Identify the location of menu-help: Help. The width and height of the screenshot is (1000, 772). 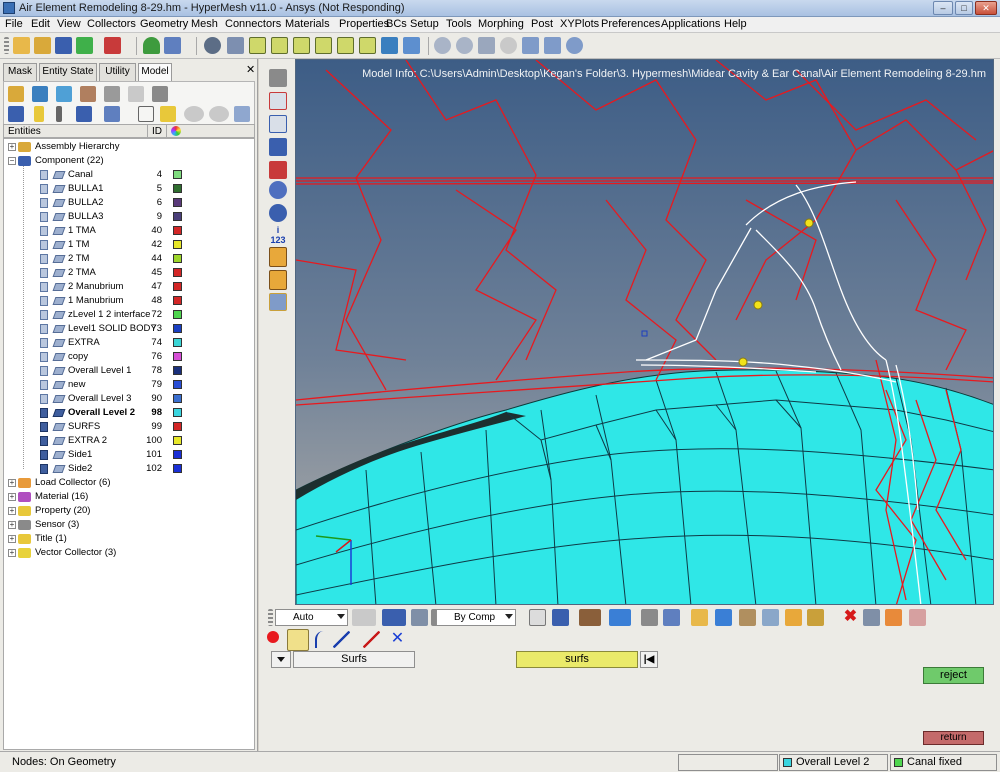
(735, 24).